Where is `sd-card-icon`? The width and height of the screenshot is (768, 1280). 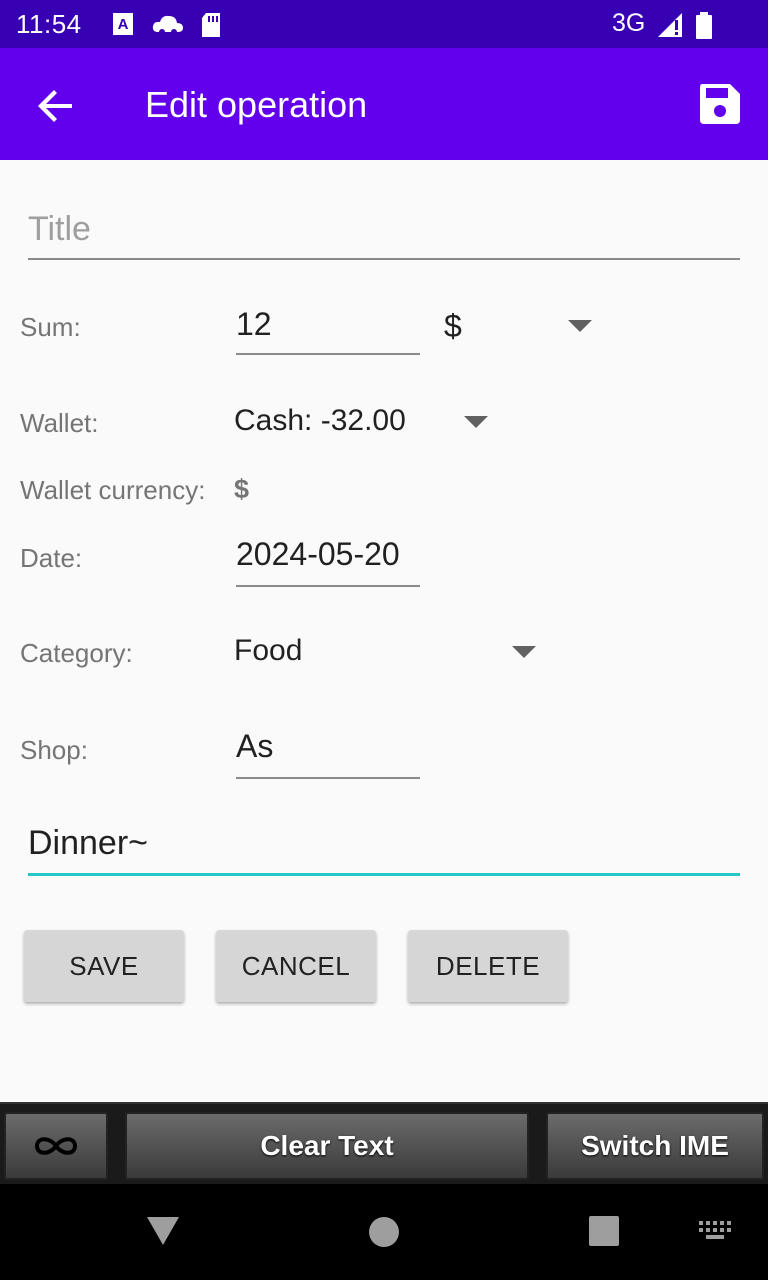 sd-card-icon is located at coordinates (211, 25).